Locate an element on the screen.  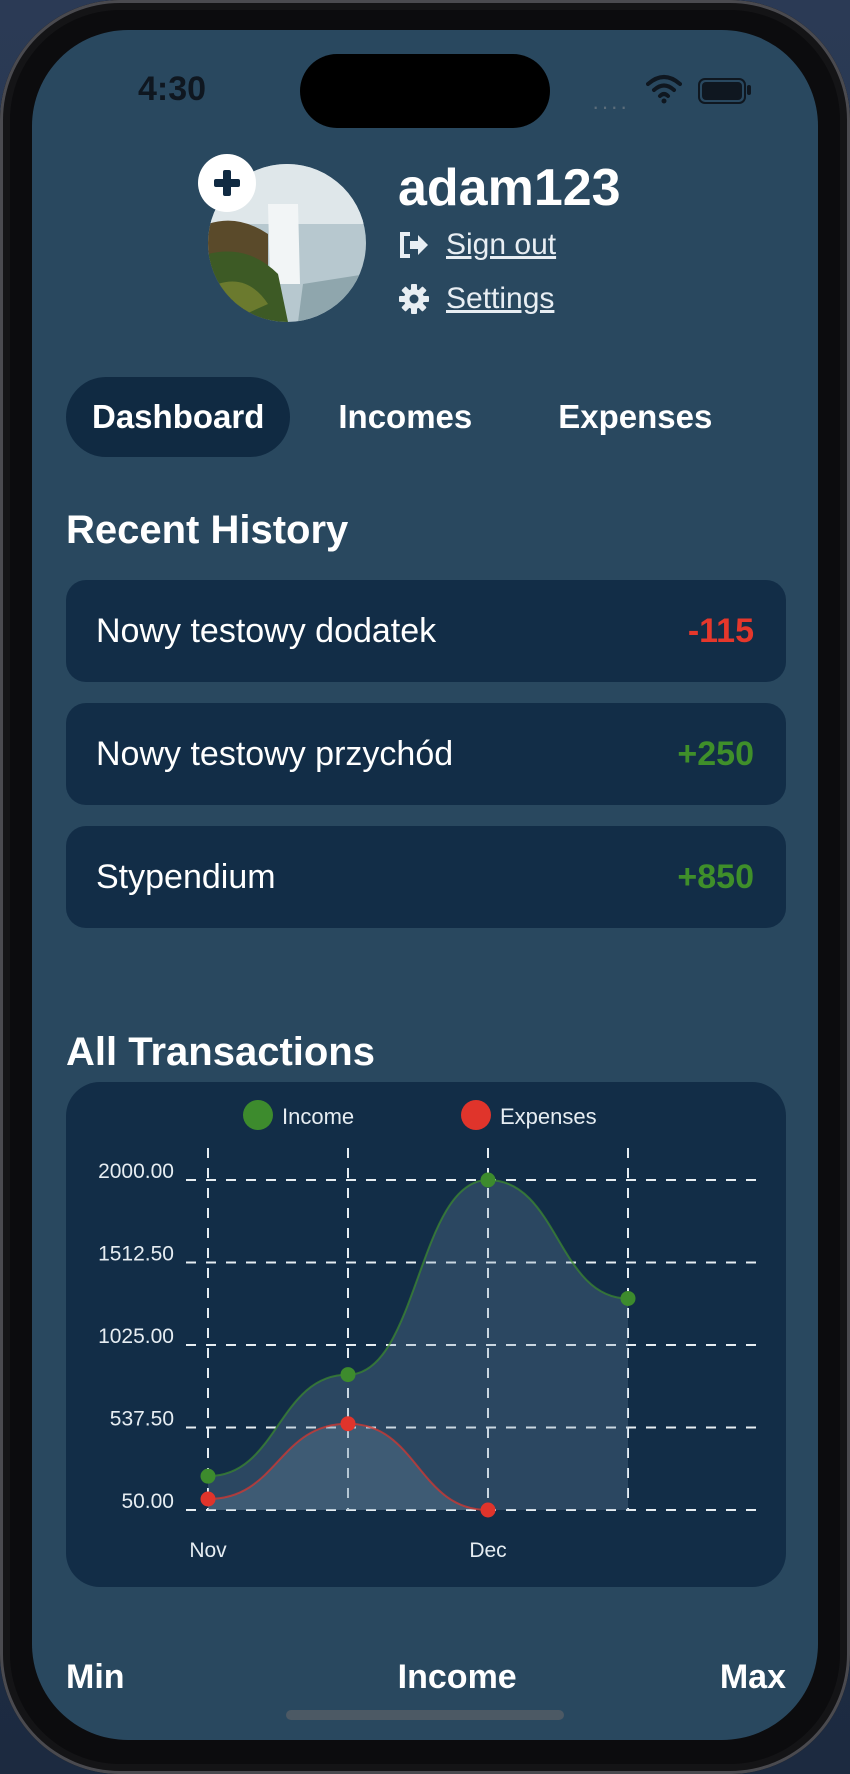
plus-icon is located at coordinates (227, 183).